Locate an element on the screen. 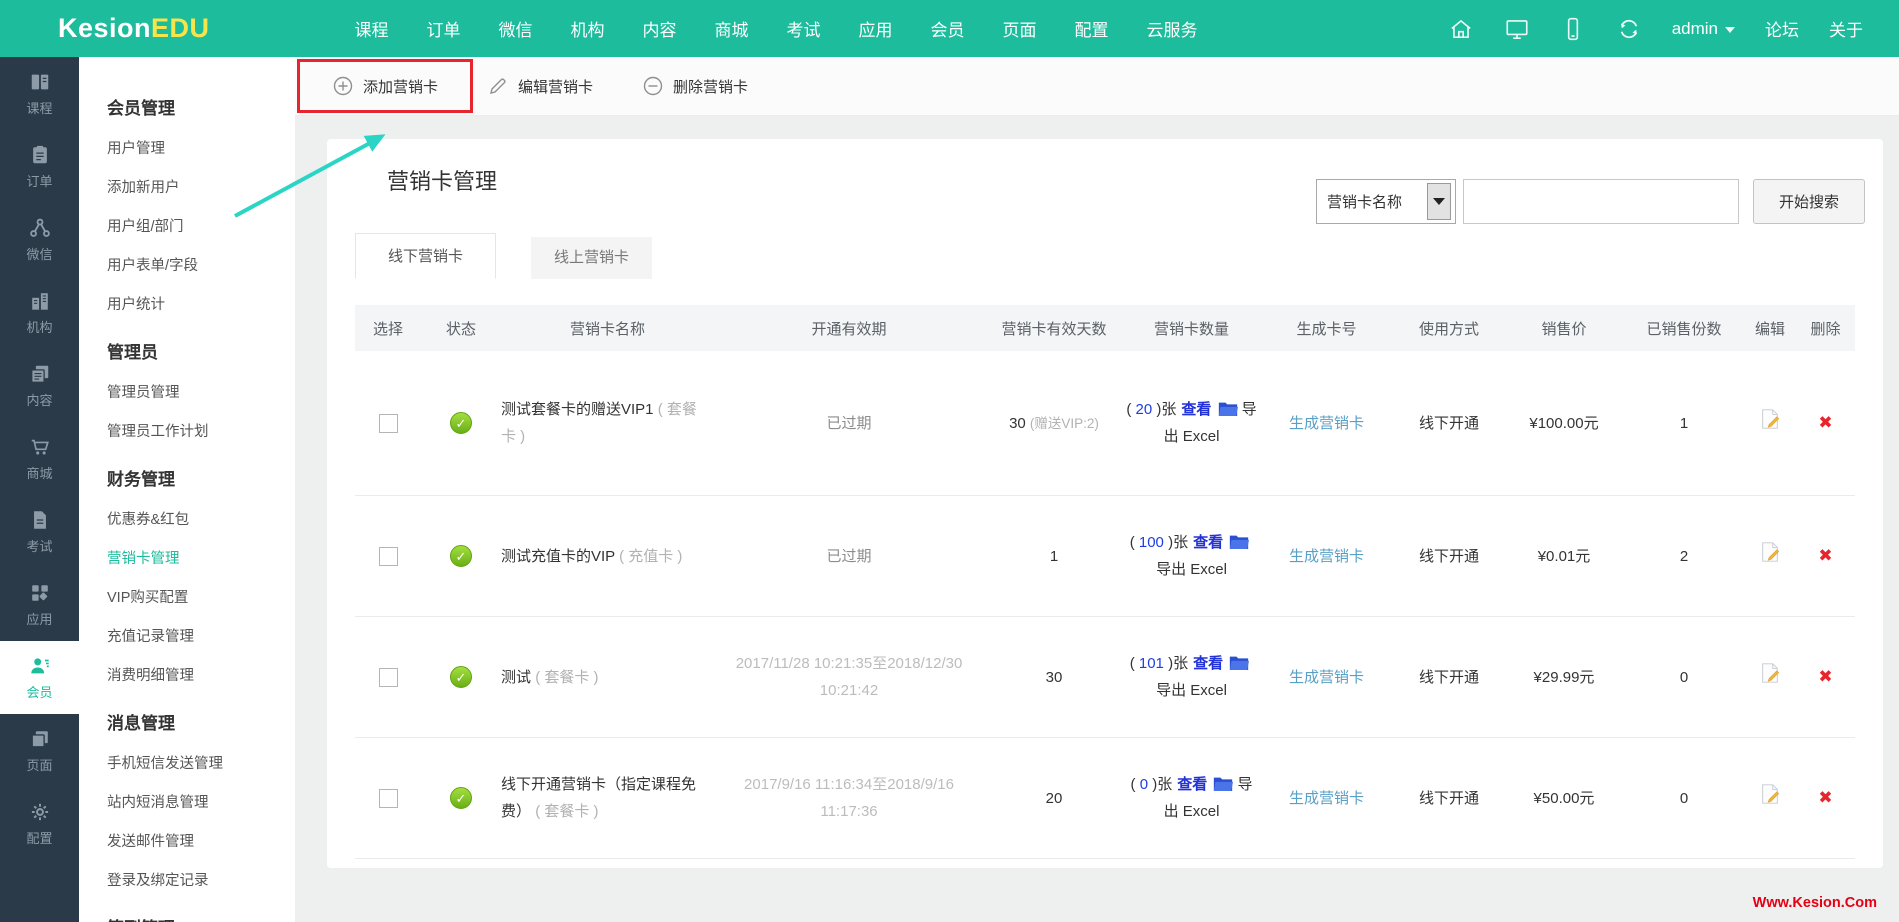  column-header: 已销售份数 is located at coordinates (1684, 329).